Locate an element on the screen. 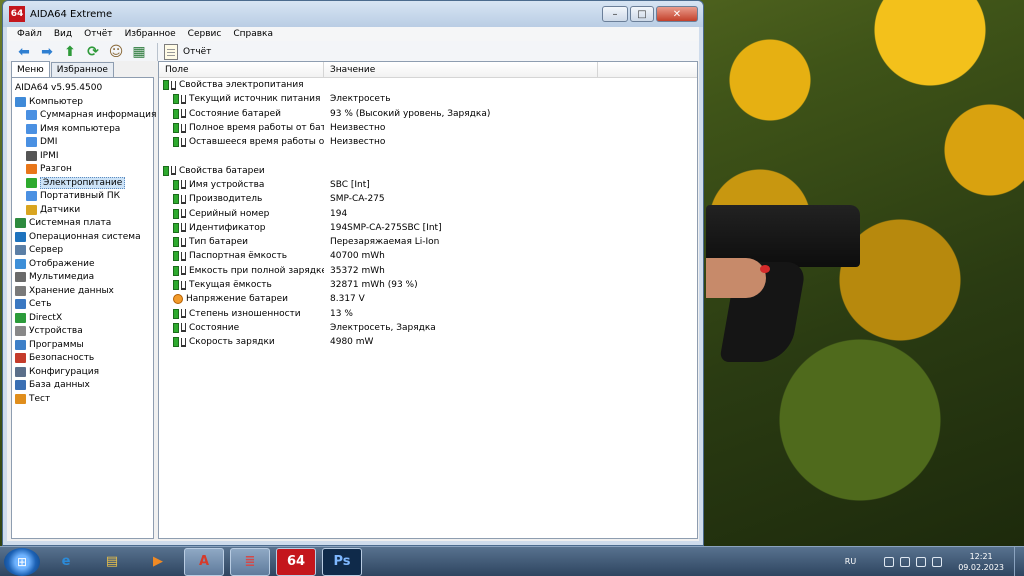  property-row: Текущая ёмкость 32871 mWh (93 %) is located at coordinates (428, 285).